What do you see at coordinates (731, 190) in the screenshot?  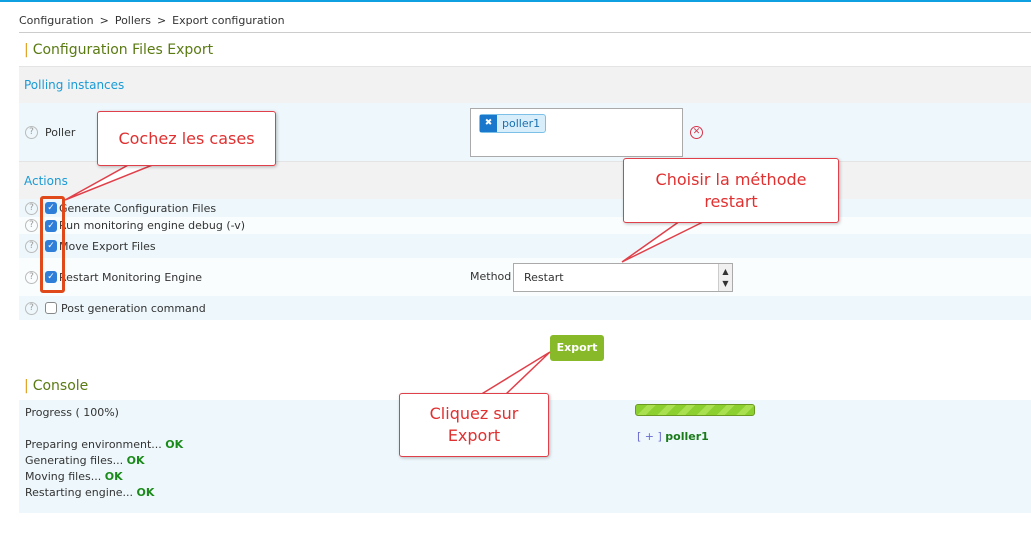 I see `callout-choose-method: Choisir la méthode restart` at bounding box center [731, 190].